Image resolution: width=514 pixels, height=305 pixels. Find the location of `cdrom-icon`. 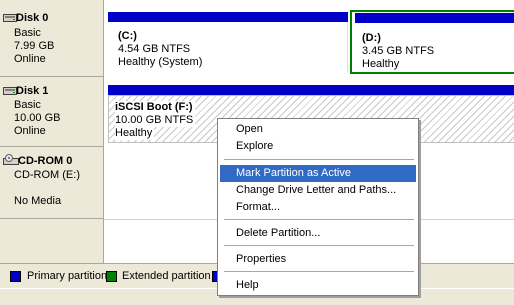

cdrom-icon is located at coordinates (11, 159).